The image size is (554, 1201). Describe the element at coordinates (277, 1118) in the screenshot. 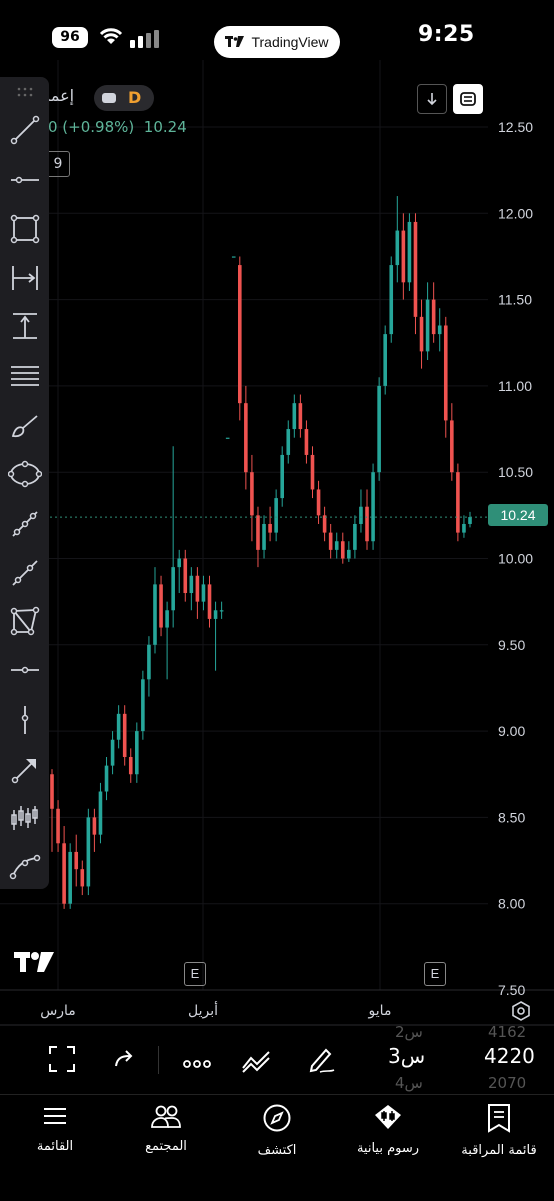

I see `compass-icon` at that location.